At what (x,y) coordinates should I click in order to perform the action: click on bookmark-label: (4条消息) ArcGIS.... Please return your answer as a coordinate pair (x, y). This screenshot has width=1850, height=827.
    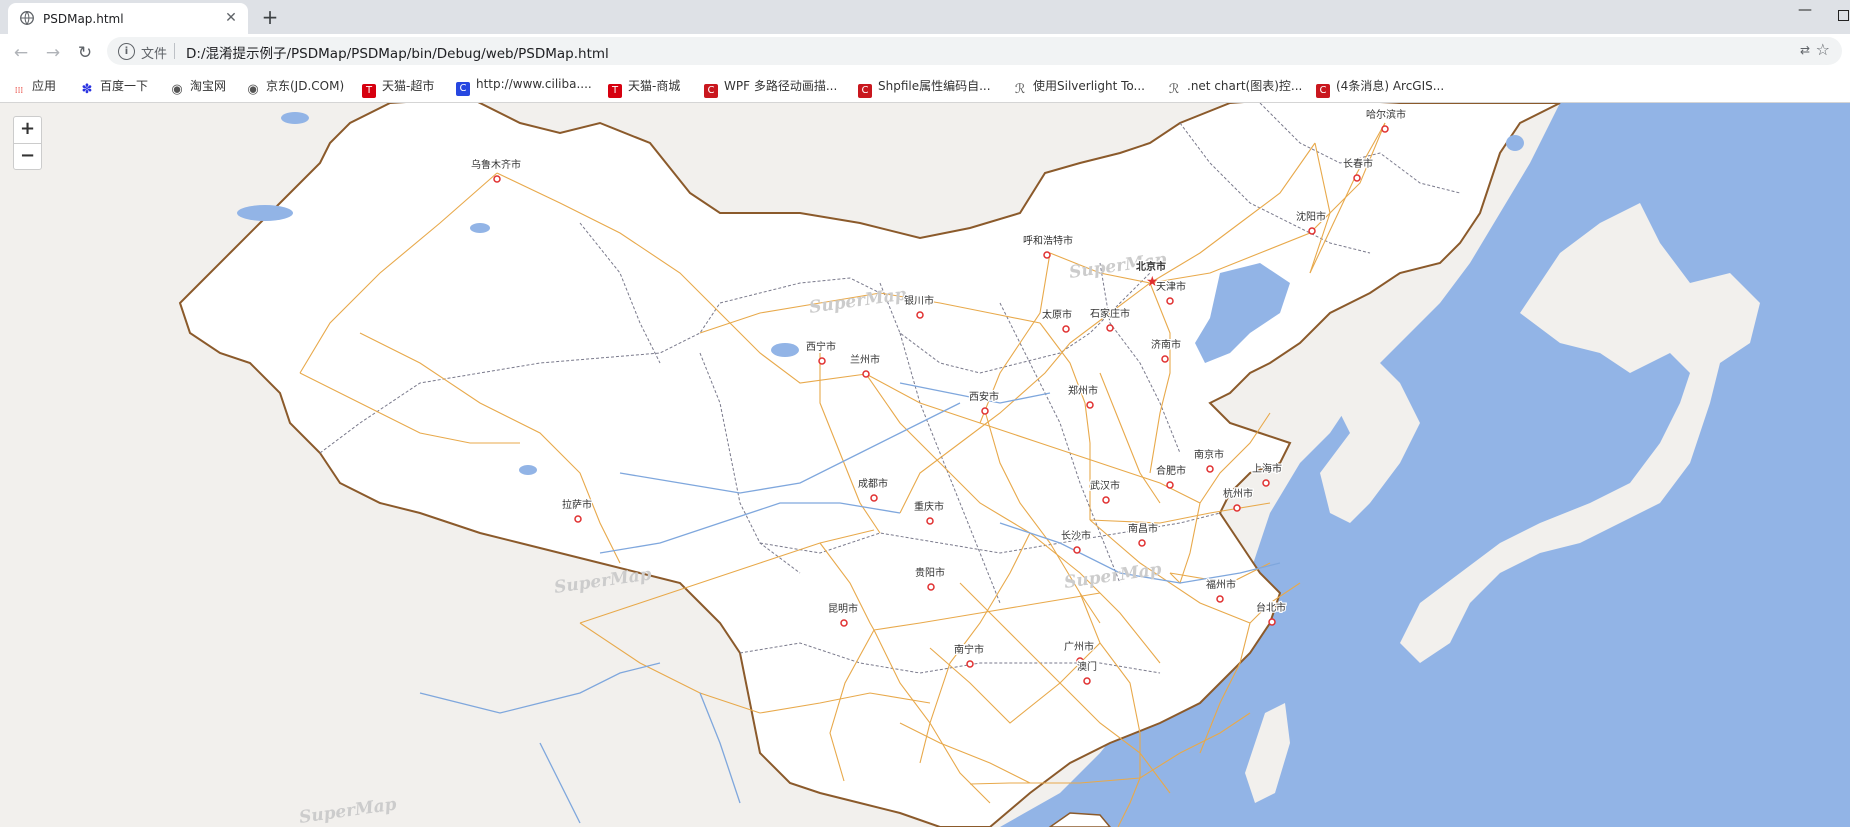
    Looking at the image, I should click on (1390, 86).